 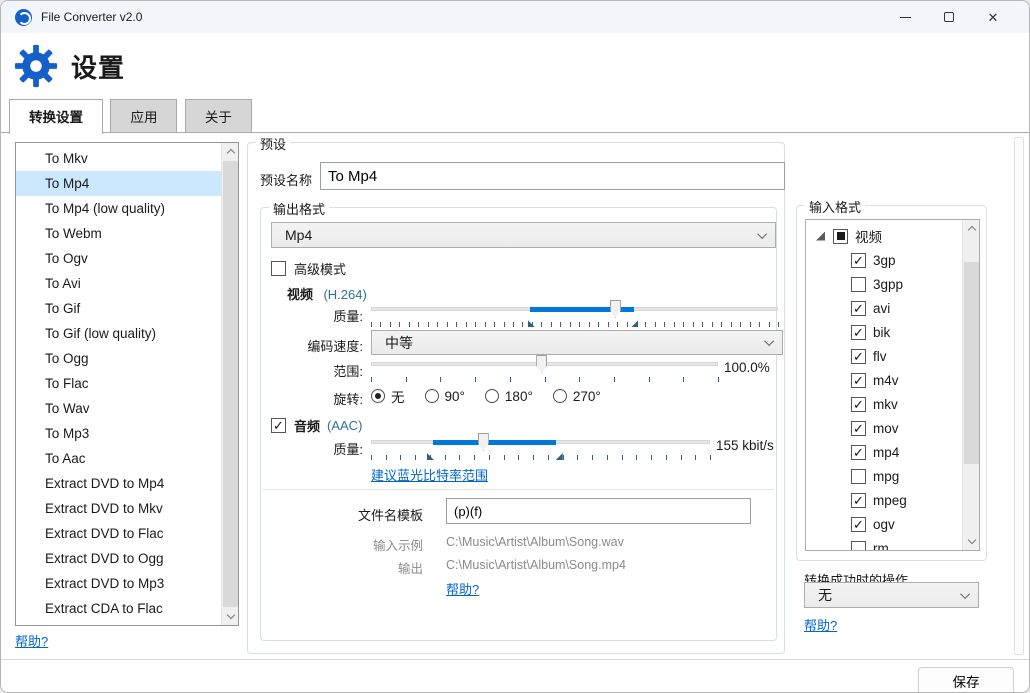 I want to click on rotation-option: 无, so click(x=388, y=396).